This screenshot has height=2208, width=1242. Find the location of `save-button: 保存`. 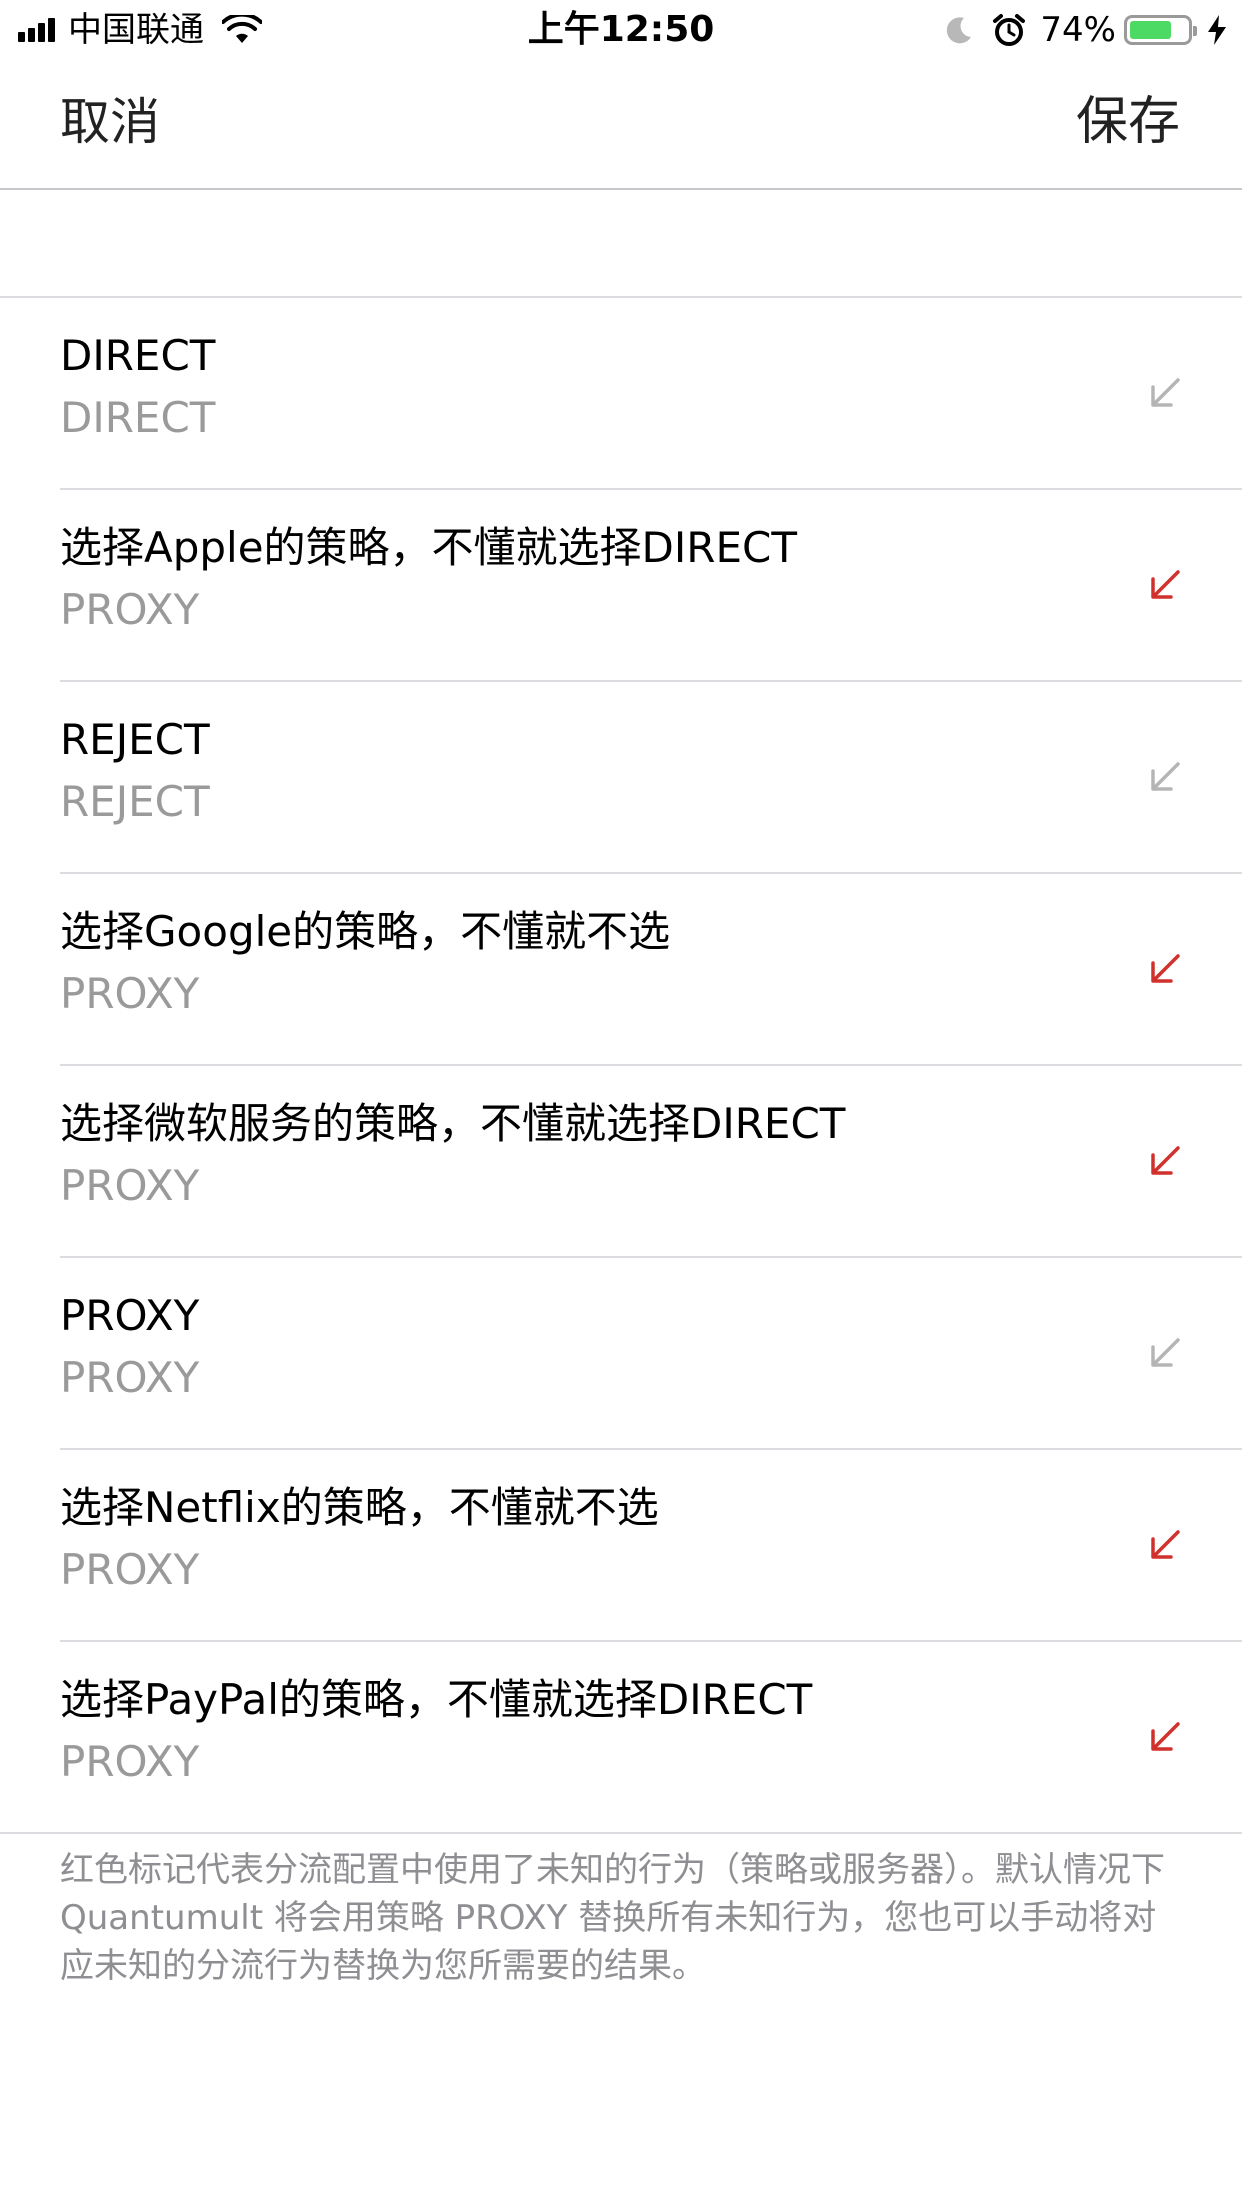

save-button: 保存 is located at coordinates (1128, 122).